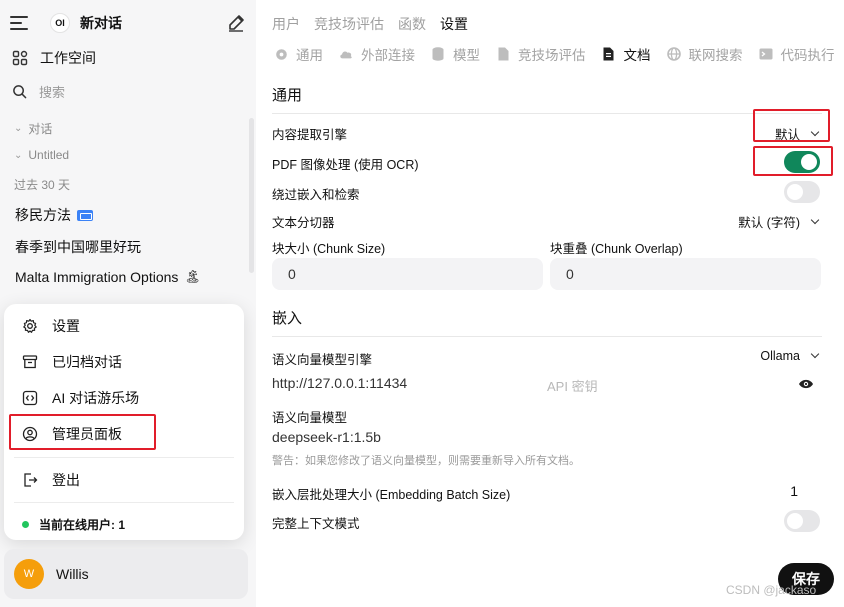  What do you see at coordinates (316, 524) in the screenshot?
I see `full-context-label: 完整上下文模式` at bounding box center [316, 524].